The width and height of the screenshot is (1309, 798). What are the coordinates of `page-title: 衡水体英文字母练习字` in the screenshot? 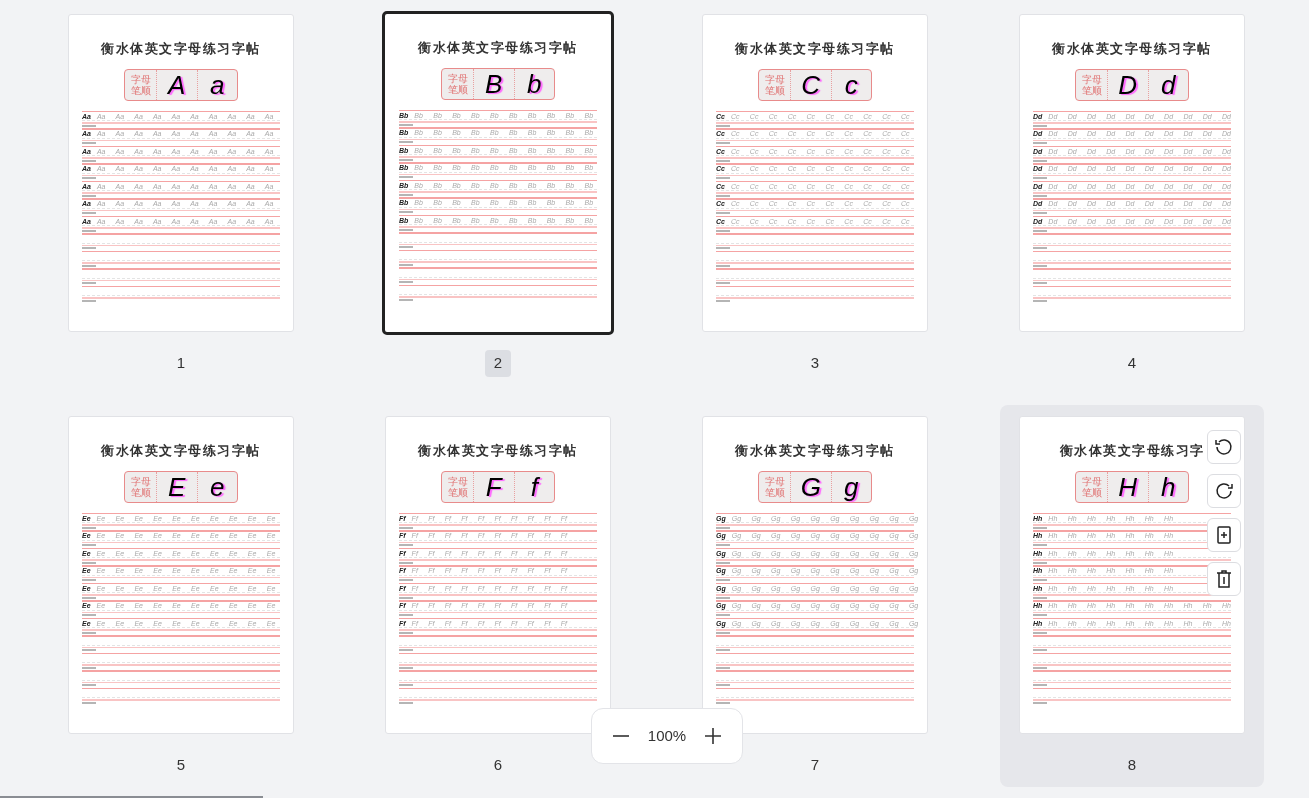 It's located at (1132, 451).